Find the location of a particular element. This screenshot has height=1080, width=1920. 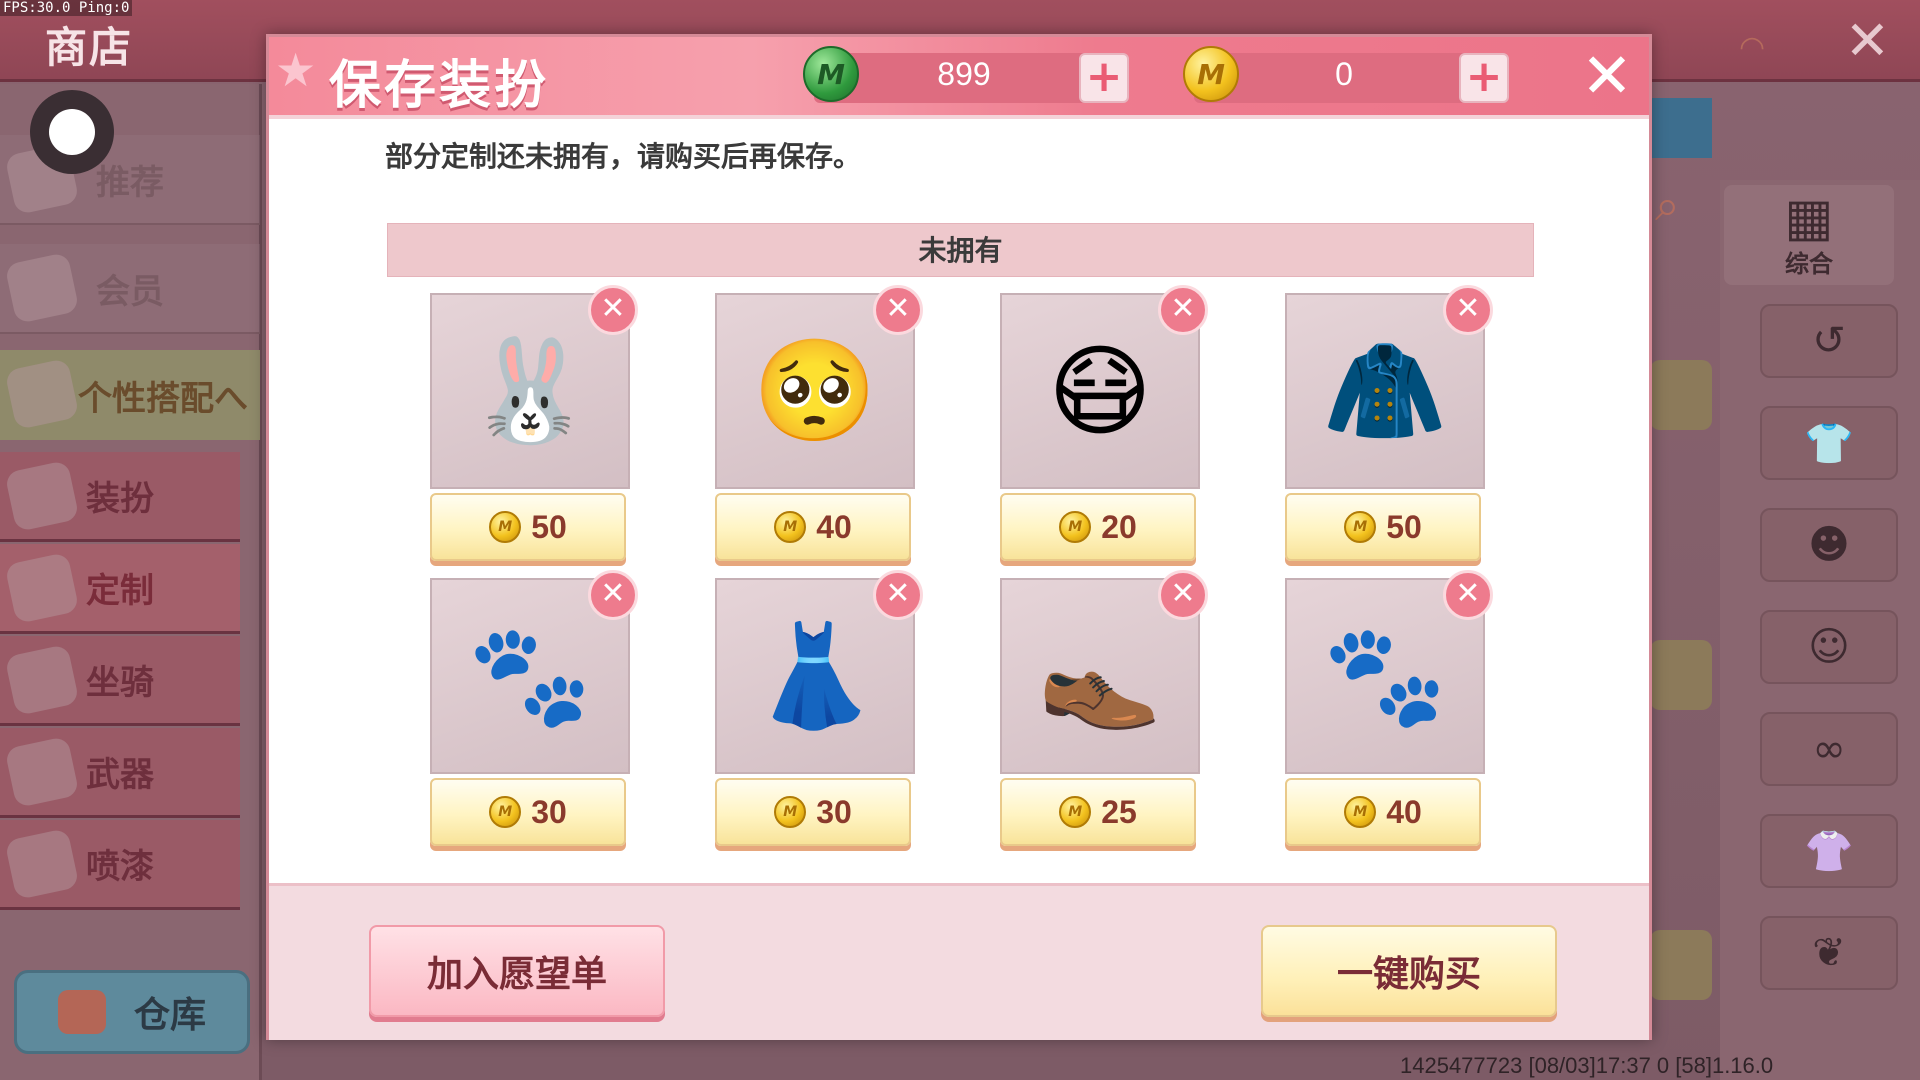

menu-item-label: 定制 is located at coordinates (120, 591).